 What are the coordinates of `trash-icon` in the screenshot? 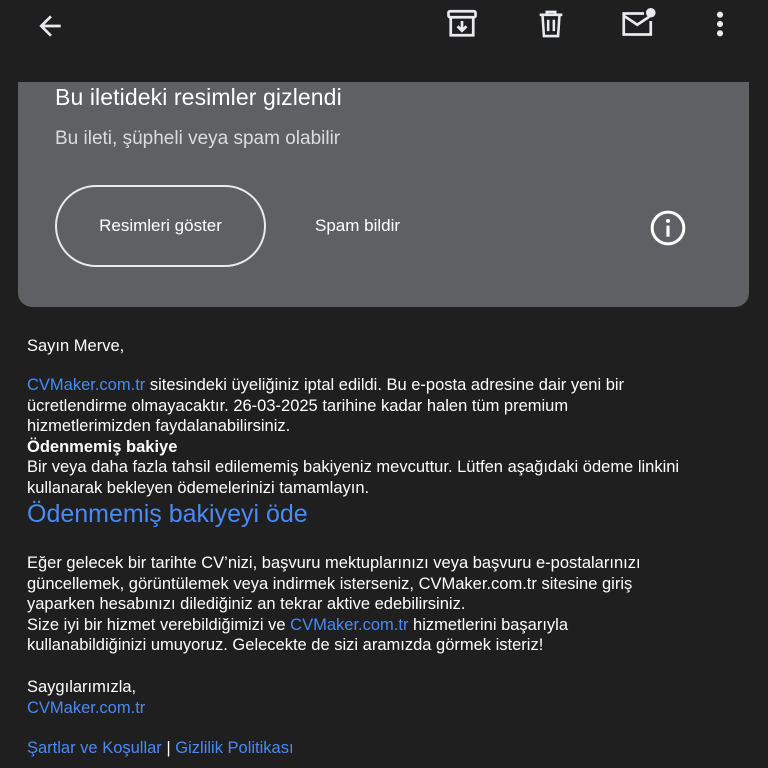 It's located at (551, 24).